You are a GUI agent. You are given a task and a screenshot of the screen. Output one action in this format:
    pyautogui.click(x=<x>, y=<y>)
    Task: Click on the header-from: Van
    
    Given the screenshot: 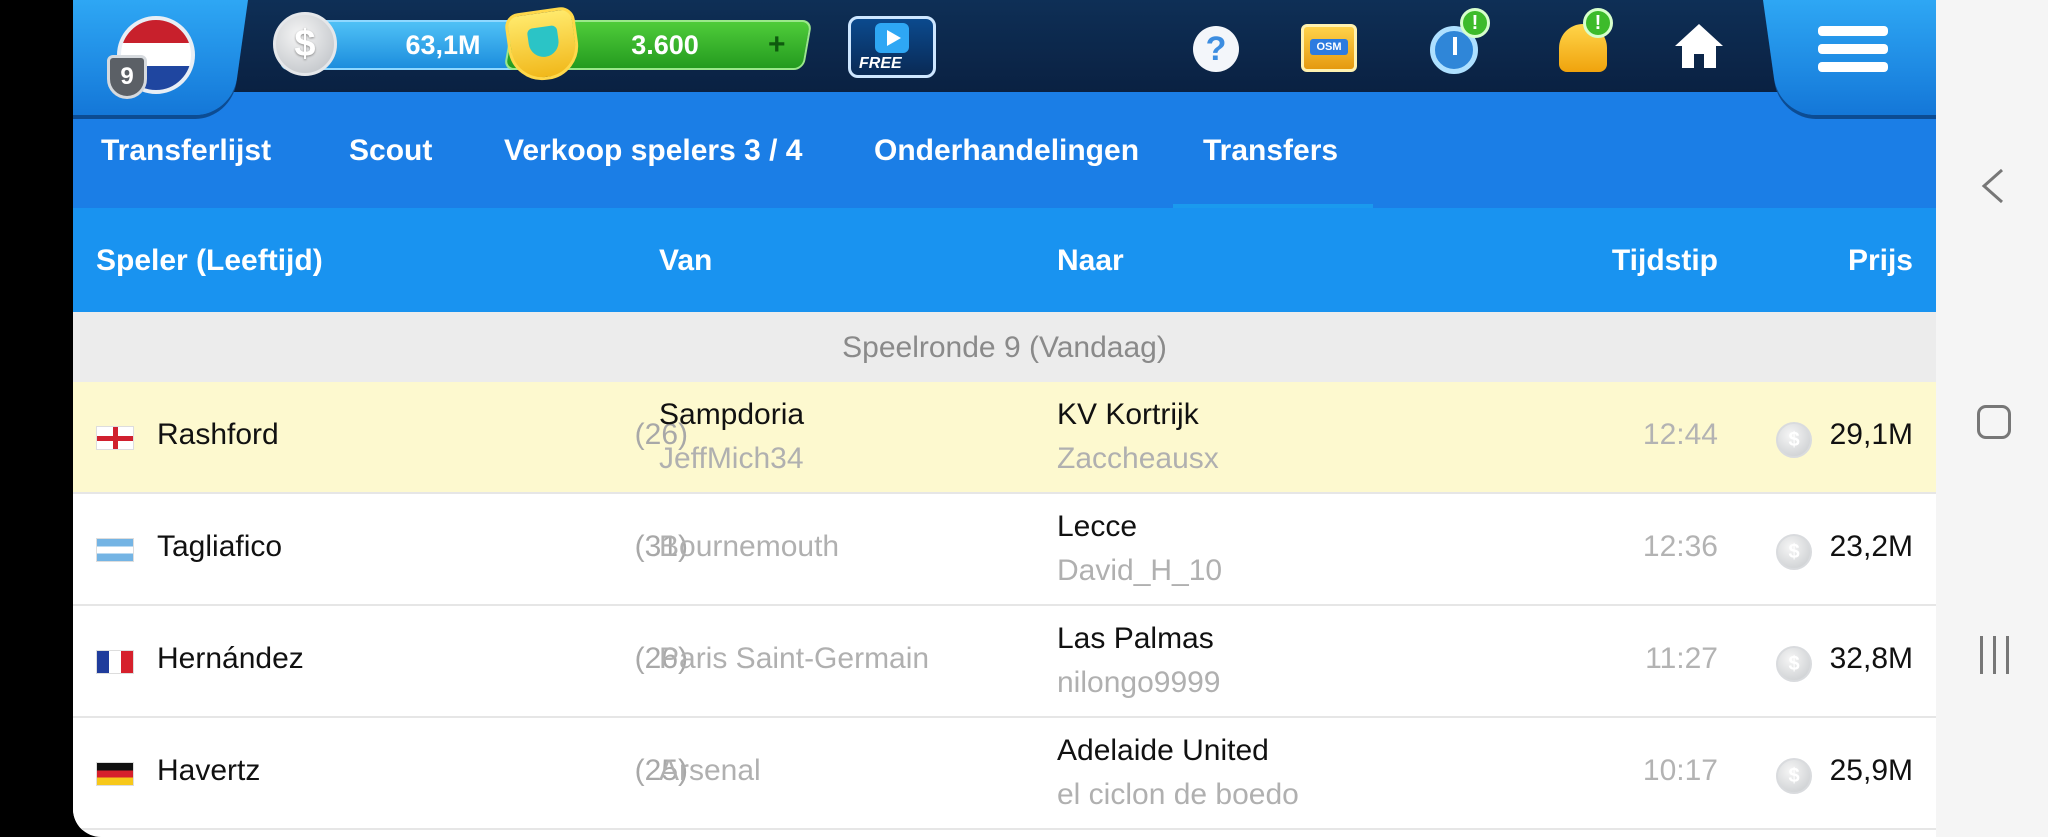 What is the action you would take?
    pyautogui.click(x=685, y=260)
    